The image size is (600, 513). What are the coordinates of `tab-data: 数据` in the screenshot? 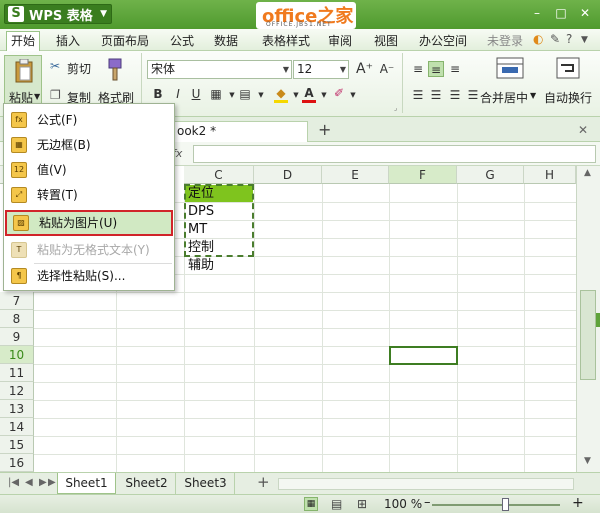 It's located at (226, 40).